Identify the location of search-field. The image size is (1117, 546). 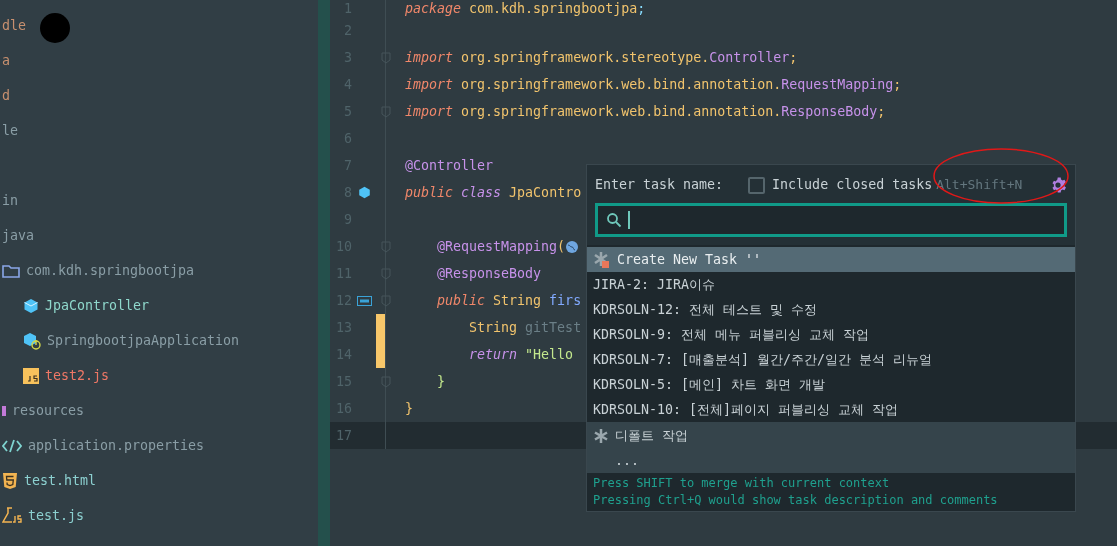
(831, 220).